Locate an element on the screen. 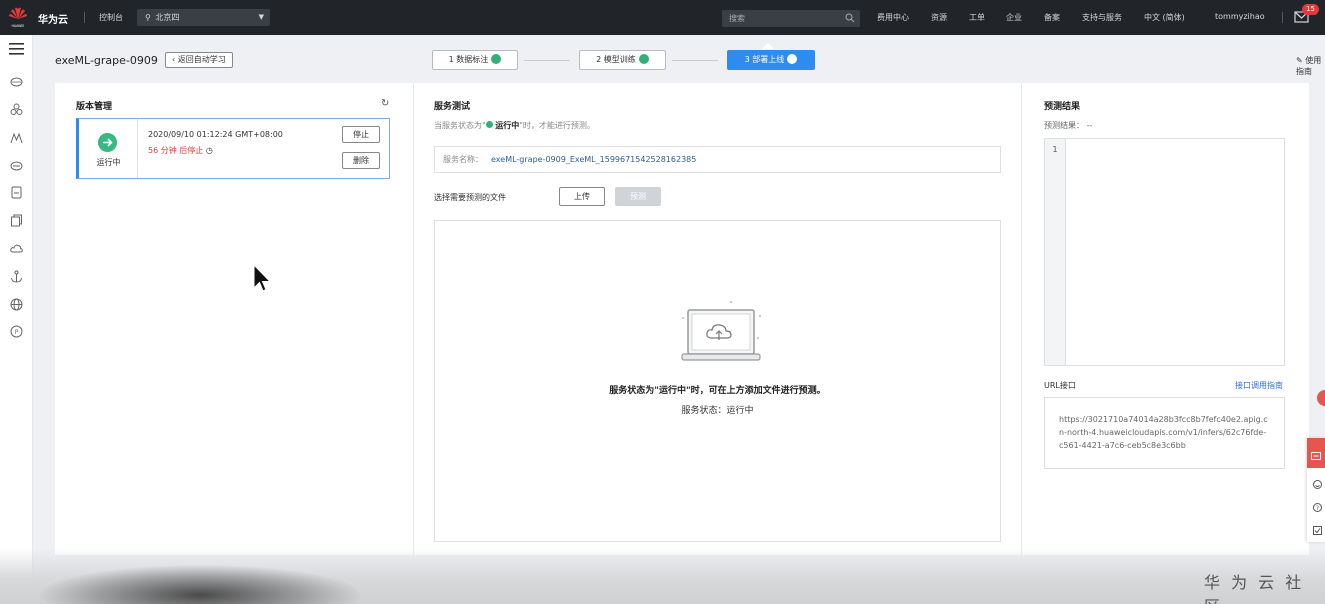 This screenshot has width=1325, height=604. delete-button: 删除 is located at coordinates (361, 160).